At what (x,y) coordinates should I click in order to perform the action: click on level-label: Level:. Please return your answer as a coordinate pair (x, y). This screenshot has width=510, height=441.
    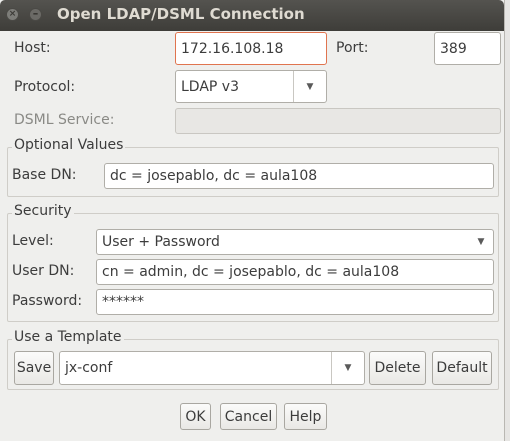
    Looking at the image, I should click on (33, 241).